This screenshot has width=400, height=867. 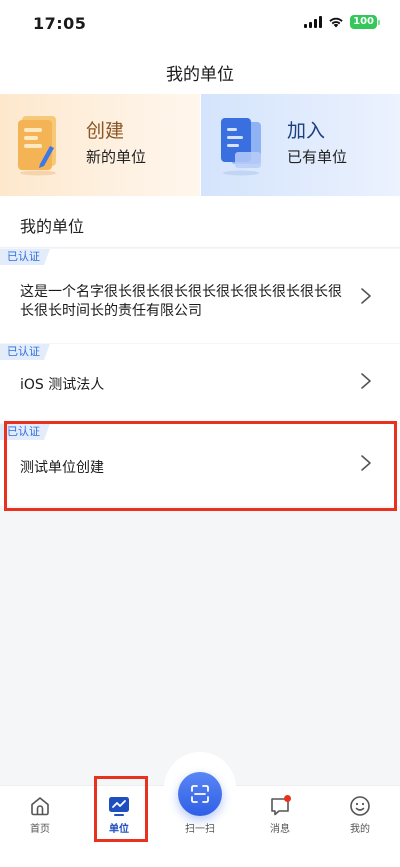 What do you see at coordinates (105, 131) in the screenshot?
I see `create-title: 创建` at bounding box center [105, 131].